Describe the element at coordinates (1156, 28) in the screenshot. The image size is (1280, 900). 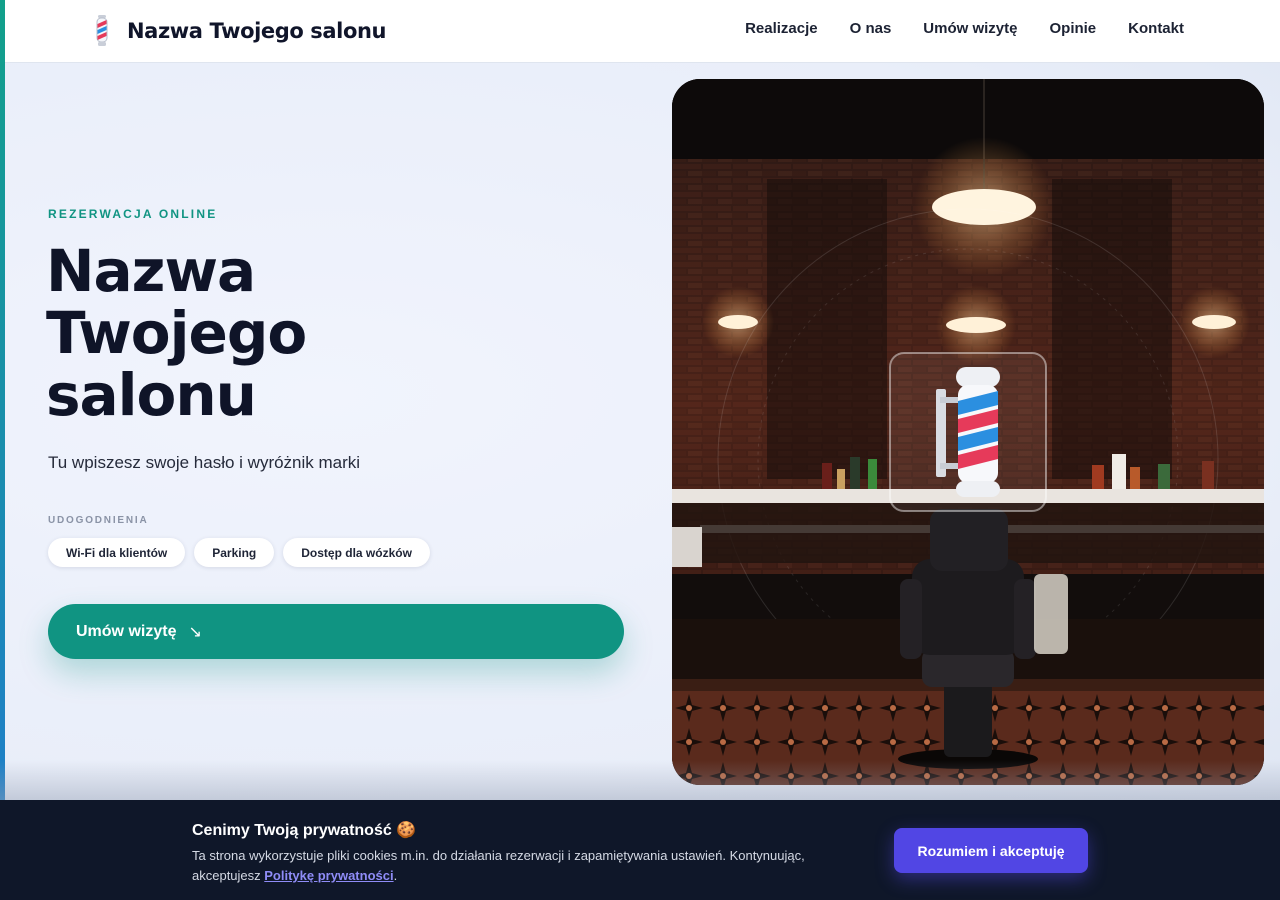
I see `nav-link-kontakt: Kontakt` at that location.